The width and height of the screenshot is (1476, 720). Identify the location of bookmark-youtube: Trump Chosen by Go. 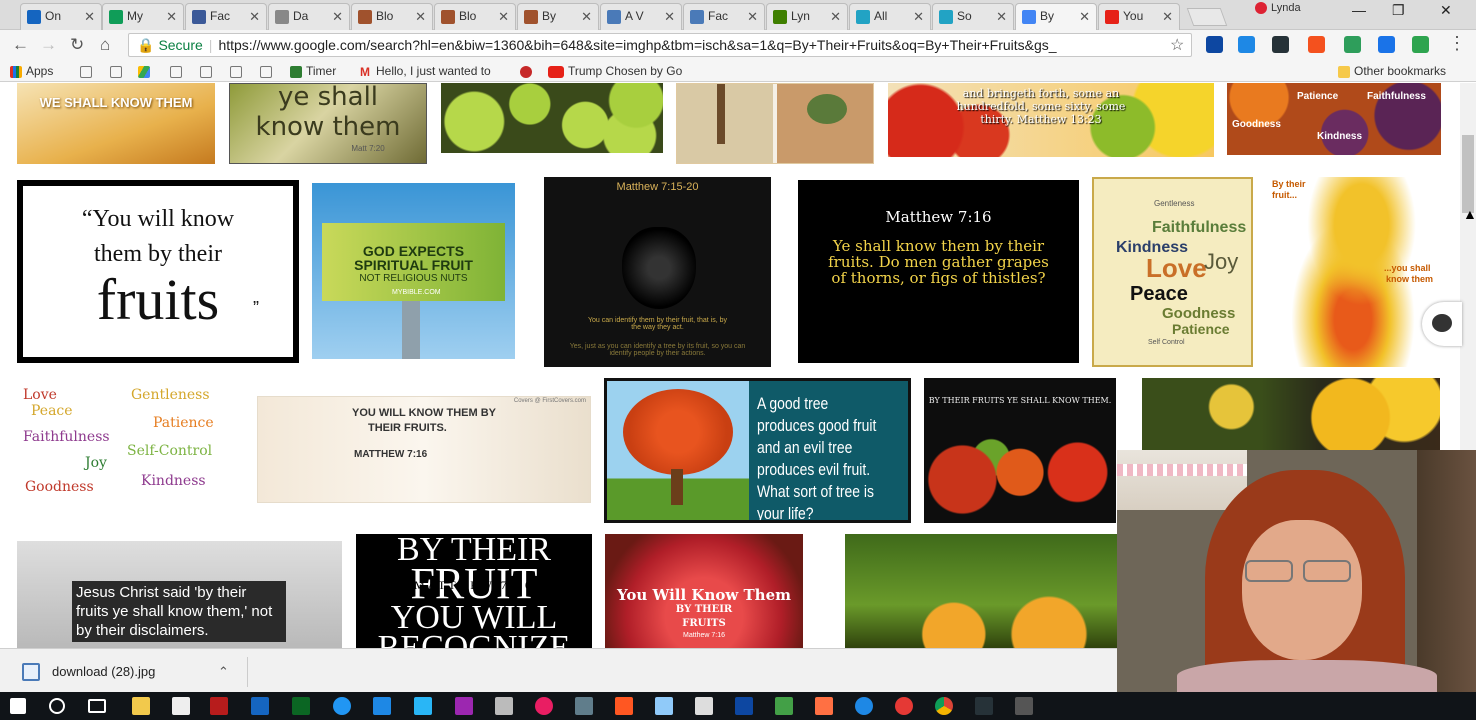
(615, 71).